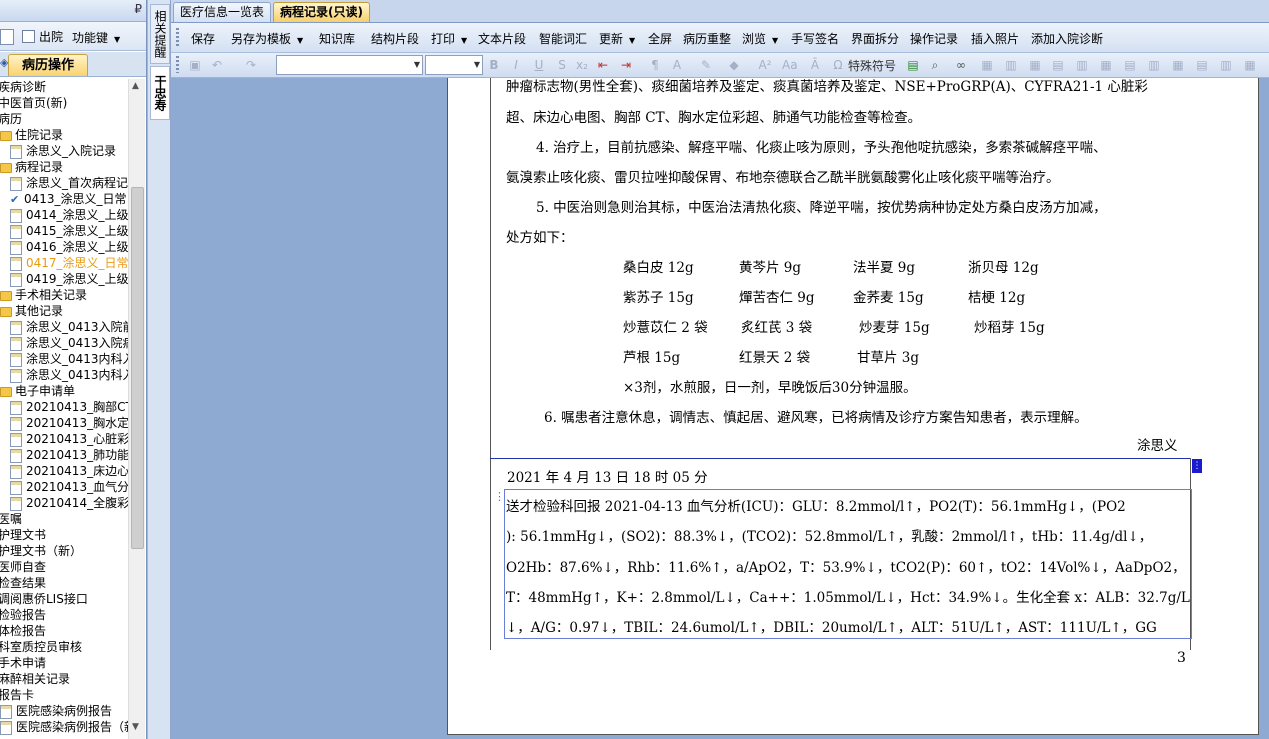 The image size is (1269, 739). Describe the element at coordinates (539, 65) in the screenshot. I see `underline-icon: U` at that location.